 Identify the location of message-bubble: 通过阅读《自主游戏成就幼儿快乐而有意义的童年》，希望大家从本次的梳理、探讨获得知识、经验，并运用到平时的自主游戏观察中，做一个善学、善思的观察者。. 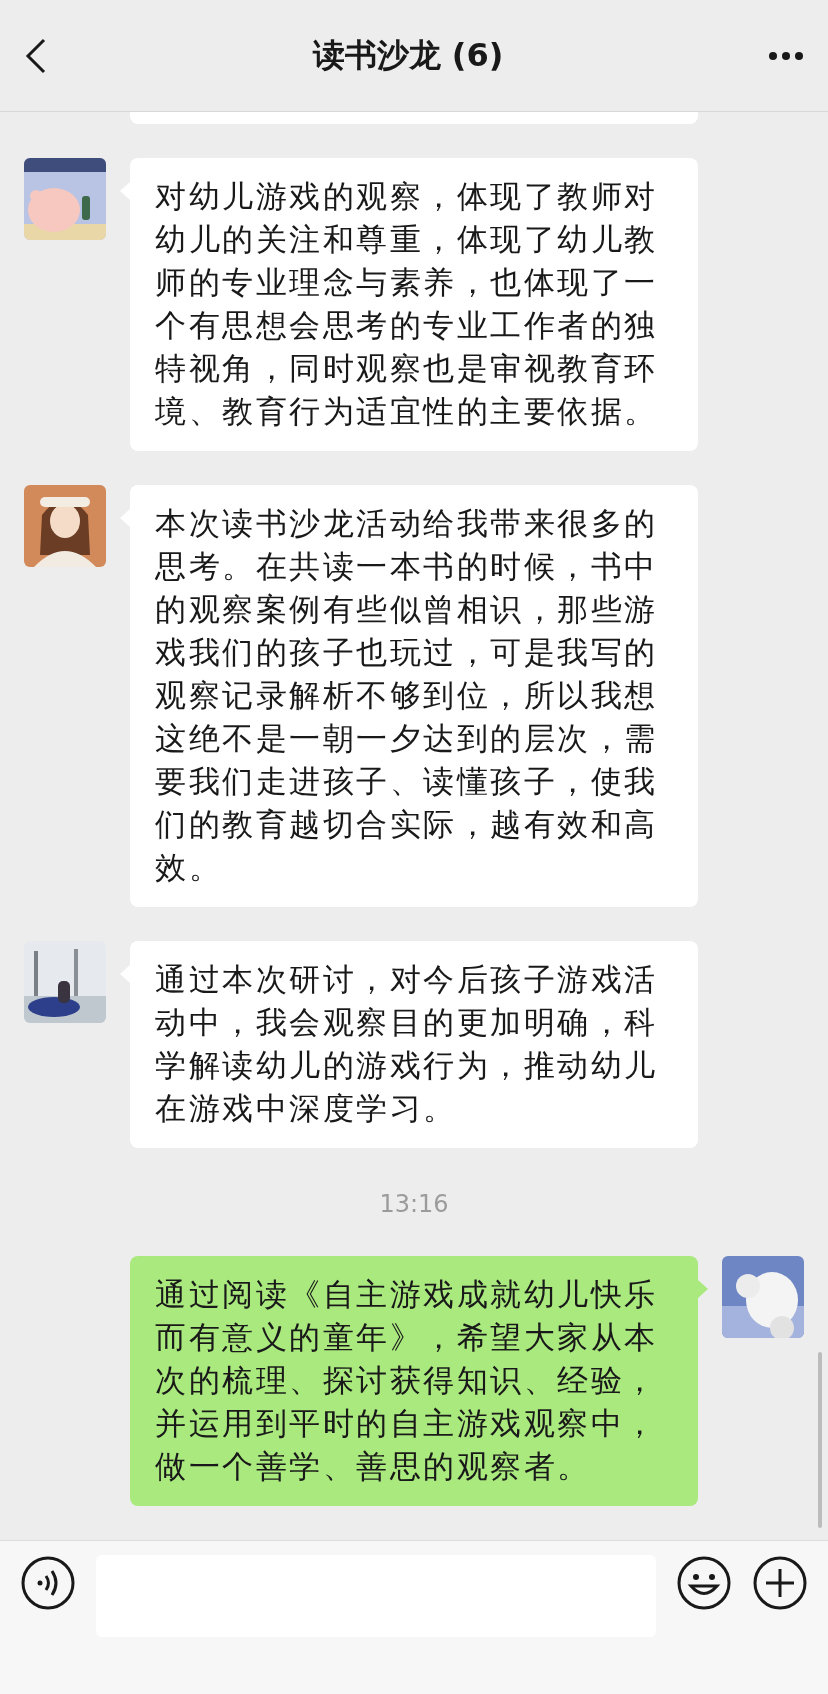
(414, 1381).